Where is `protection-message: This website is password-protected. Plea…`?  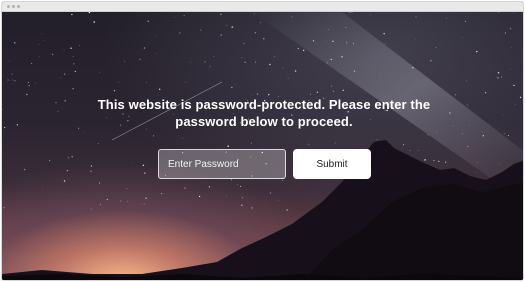
protection-message: This website is password-protected. Plea… is located at coordinates (264, 113).